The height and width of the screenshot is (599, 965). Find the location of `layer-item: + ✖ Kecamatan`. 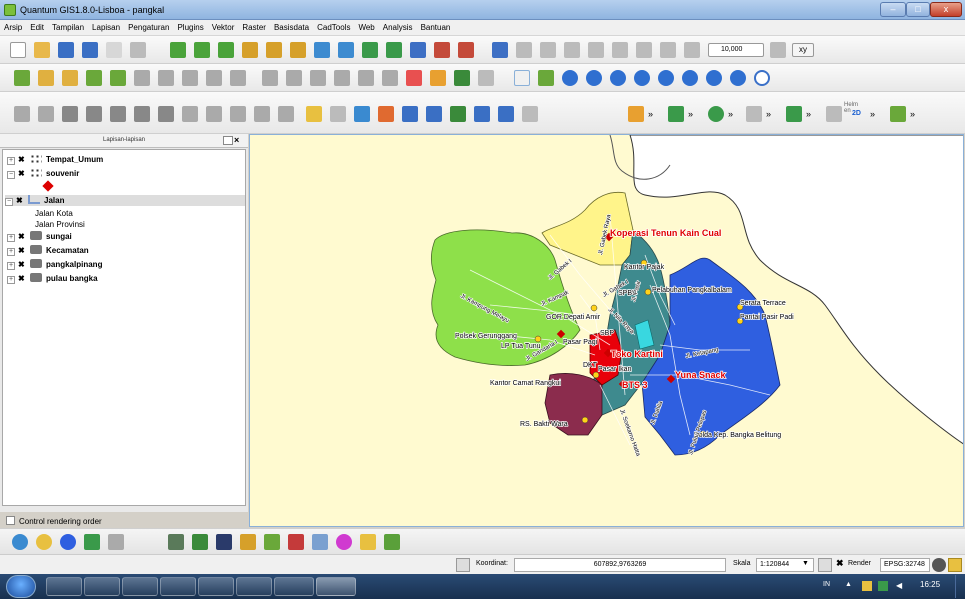

layer-item: + ✖ Kecamatan is located at coordinates (48, 250).